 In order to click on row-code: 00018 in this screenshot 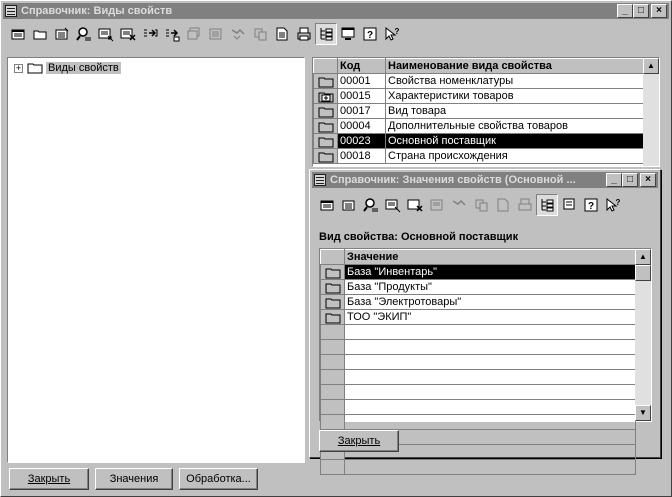, I will do `click(361, 156)`.